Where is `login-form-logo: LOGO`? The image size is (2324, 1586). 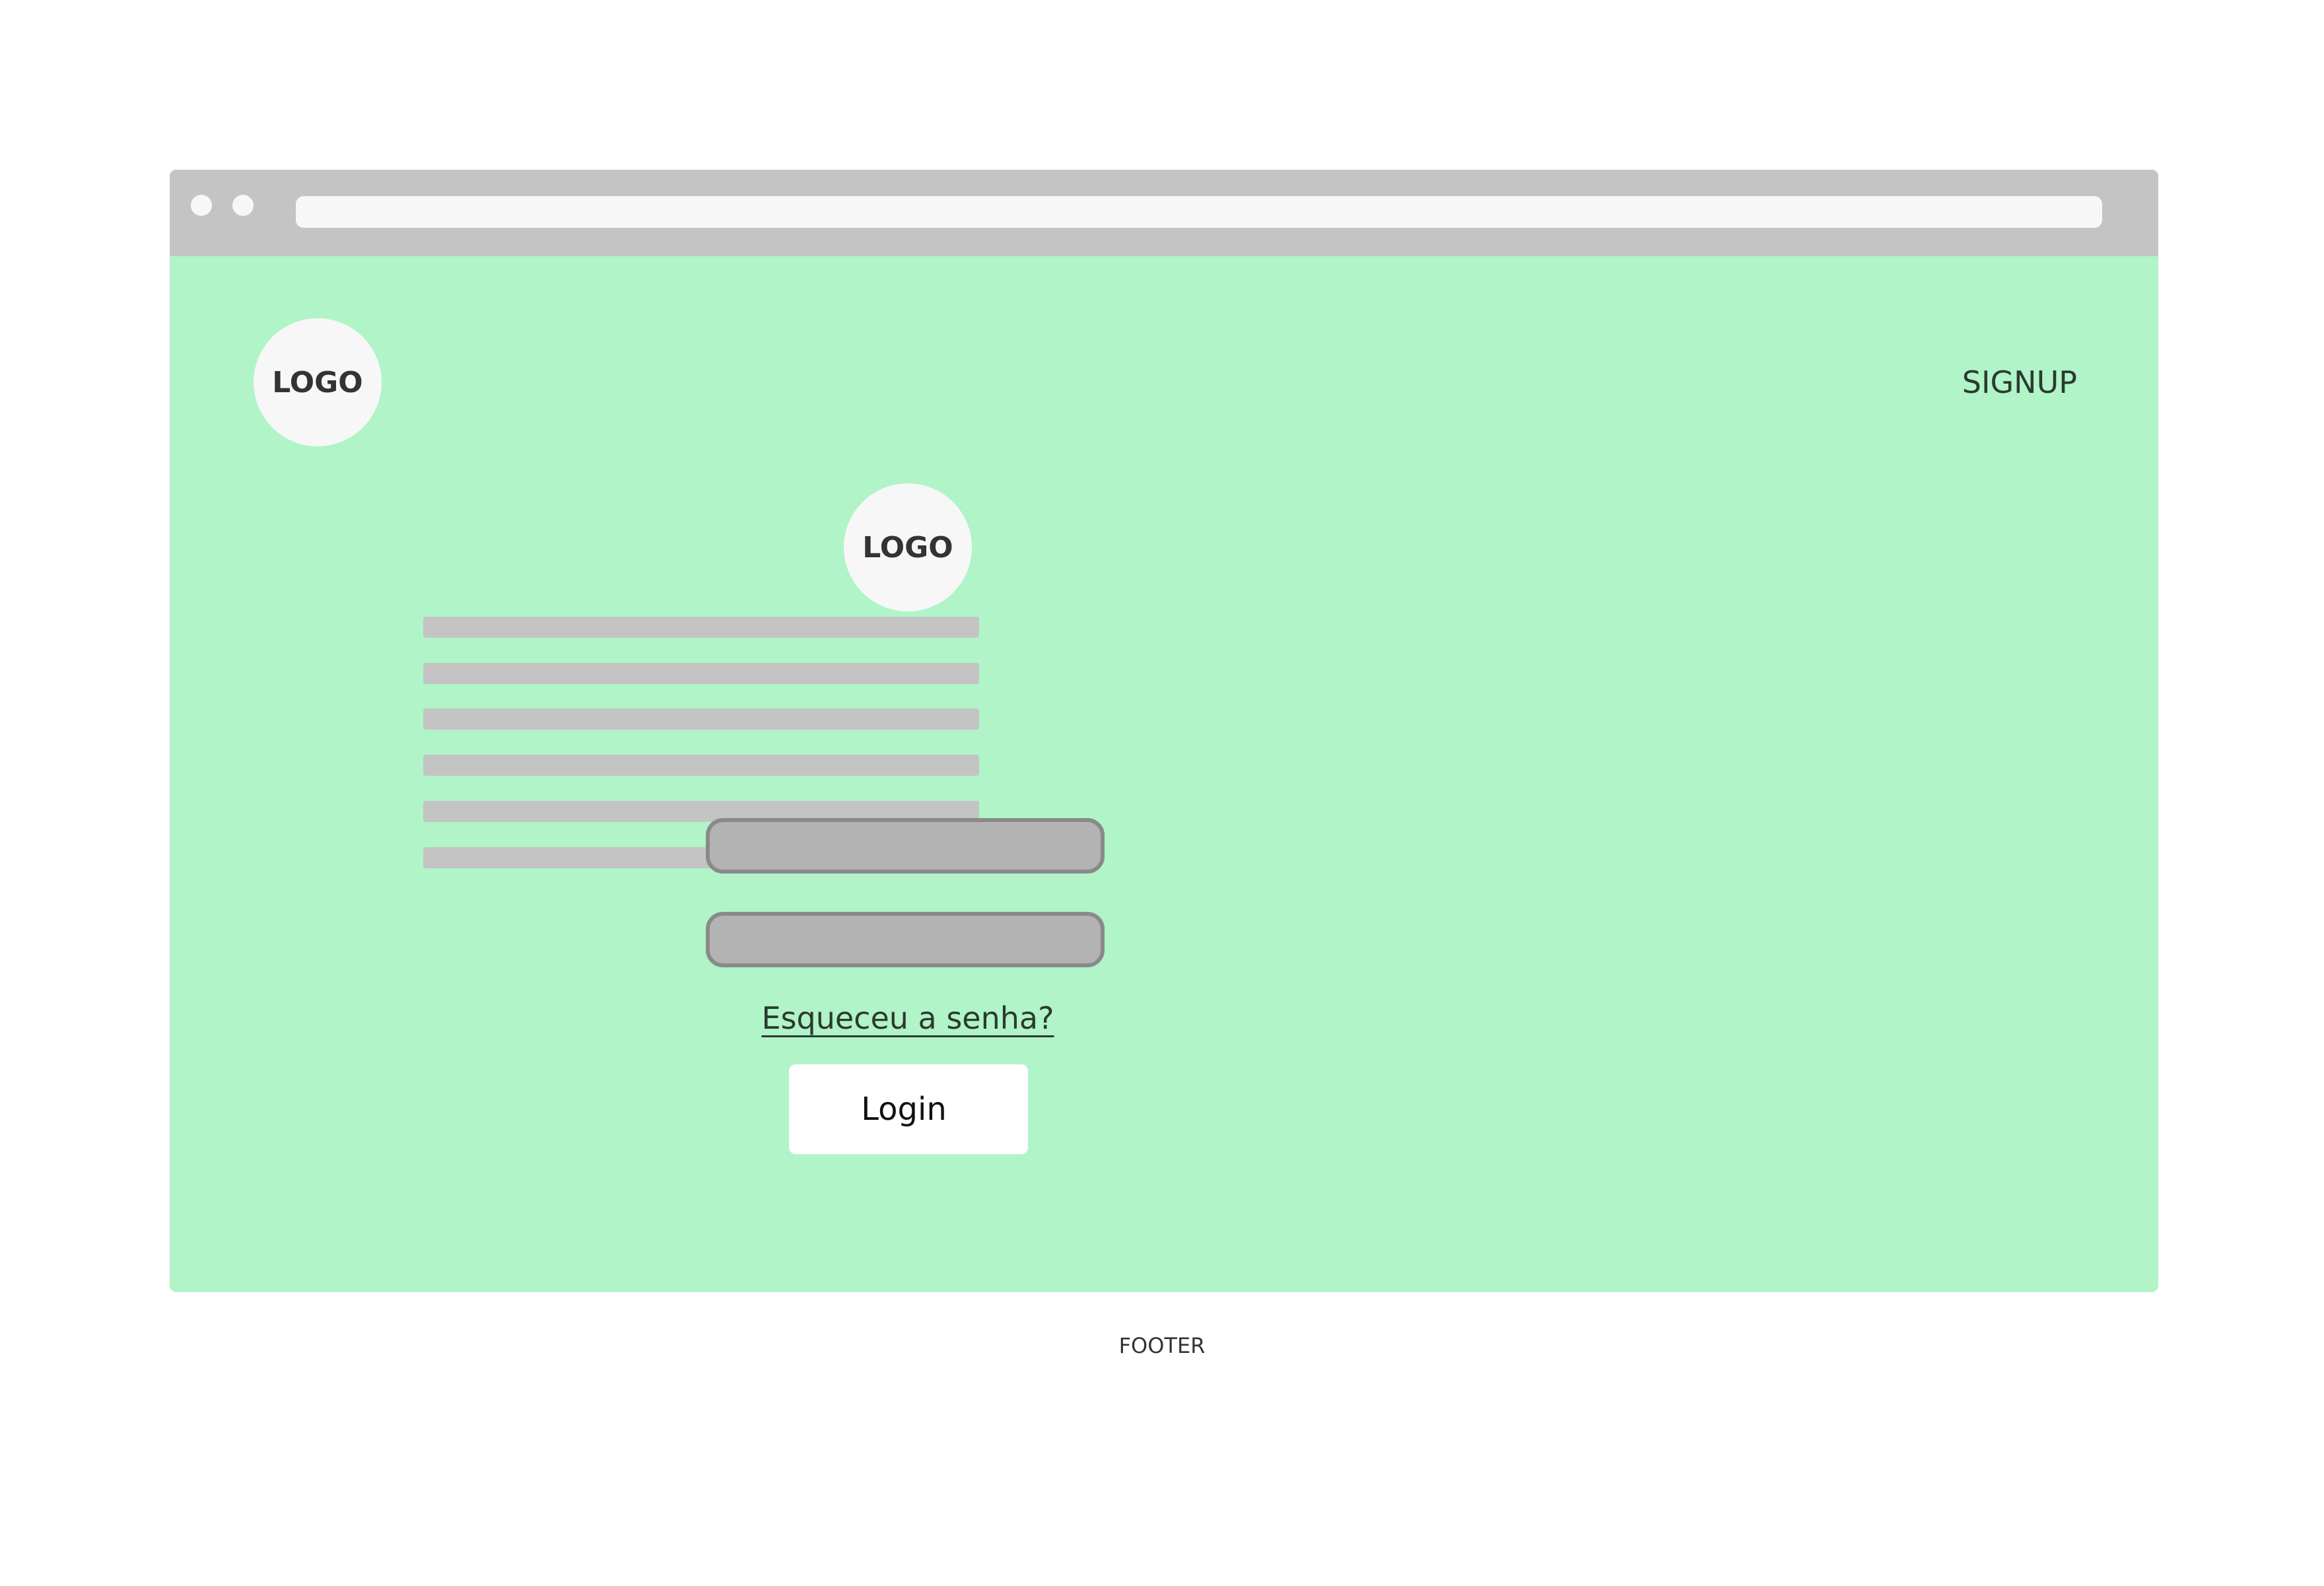
login-form-logo: LOGO is located at coordinates (908, 547).